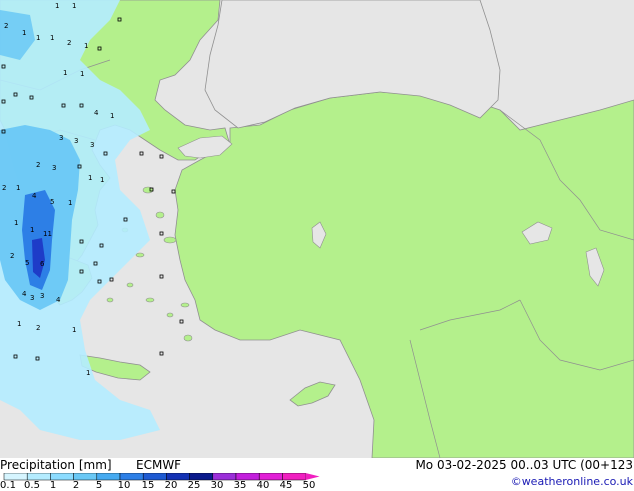 This screenshot has height=491, width=634. Describe the element at coordinates (524, 465) in the screenshot. I see `valid-time: Mo 03-02-2025 00..03 UTC (00+123` at that location.